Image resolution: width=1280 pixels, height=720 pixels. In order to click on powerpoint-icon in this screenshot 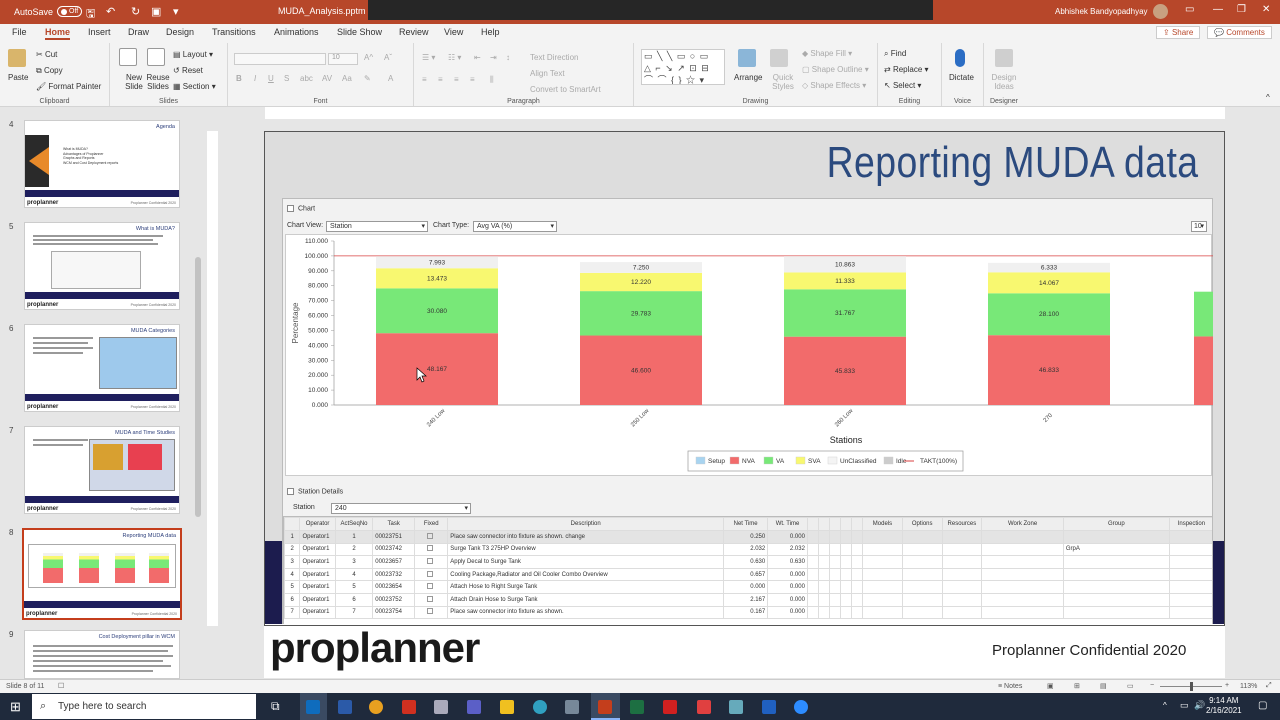, I will do `click(605, 707)`.